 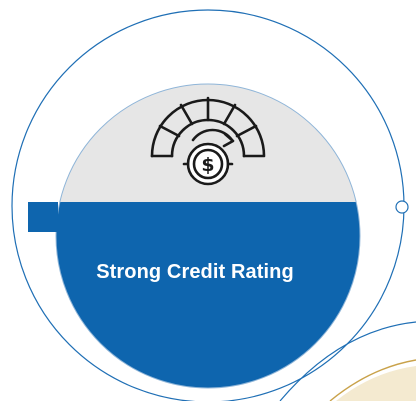 What do you see at coordinates (402, 207) in the screenshot?
I see `connector-dot` at bounding box center [402, 207].